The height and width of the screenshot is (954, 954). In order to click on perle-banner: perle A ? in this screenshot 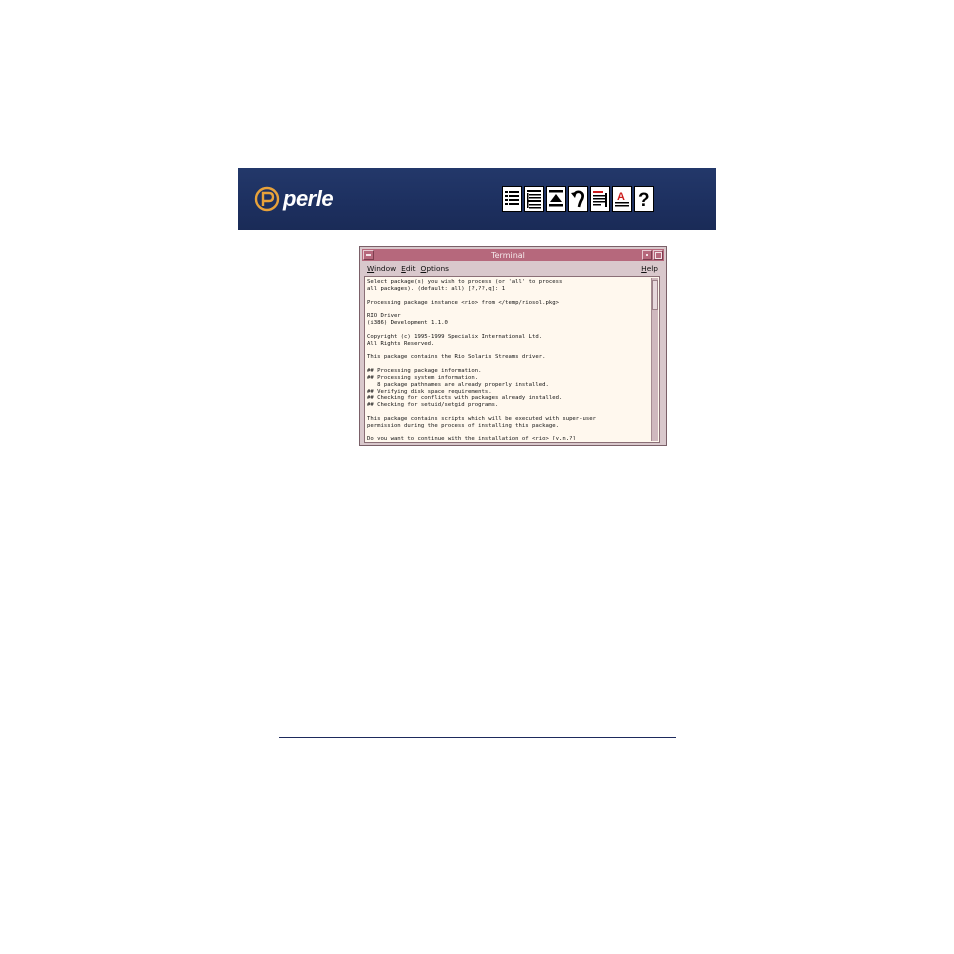, I will do `click(477, 199)`.